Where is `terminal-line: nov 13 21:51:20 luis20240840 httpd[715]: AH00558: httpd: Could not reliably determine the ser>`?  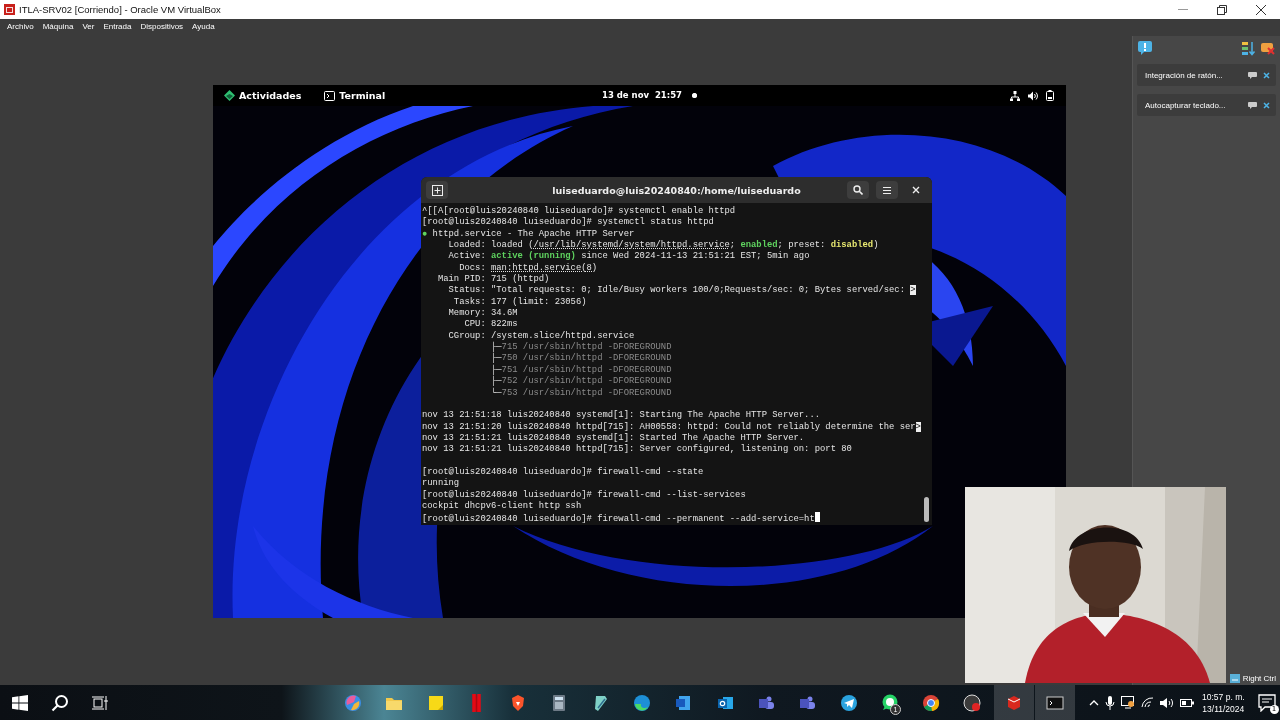
terminal-line: nov 13 21:51:20 luis20240840 httpd[715]: AH00558: httpd: Could not reliably determine the ser> is located at coordinates (671, 427).